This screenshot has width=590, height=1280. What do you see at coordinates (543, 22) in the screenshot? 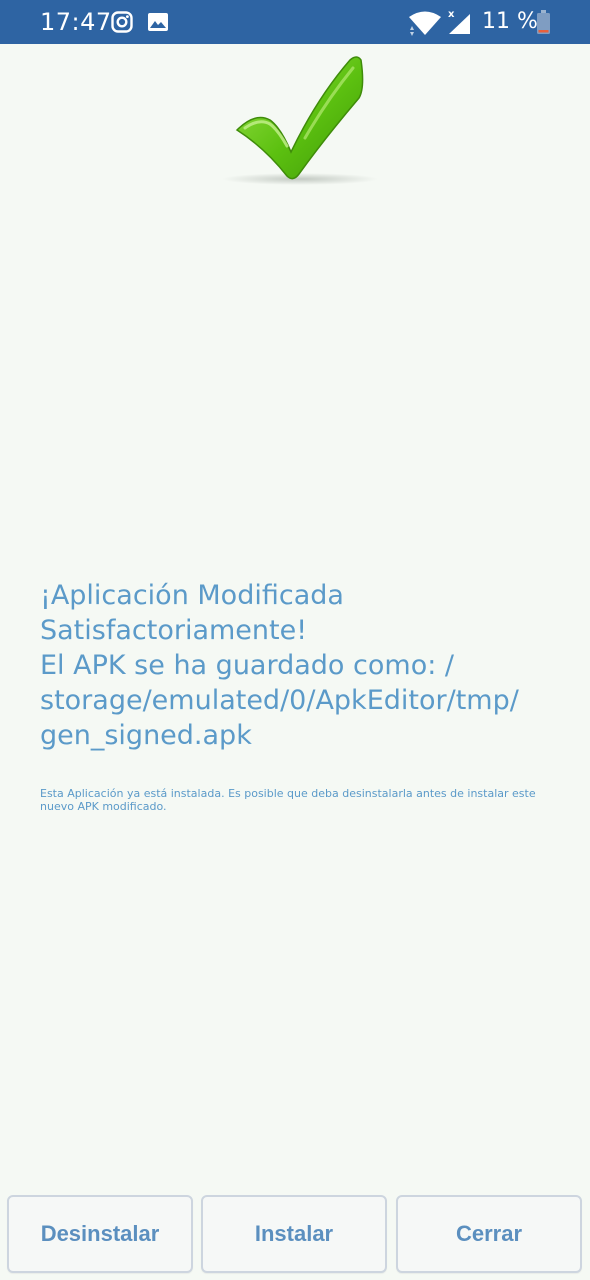
I see `battery-icon` at bounding box center [543, 22].